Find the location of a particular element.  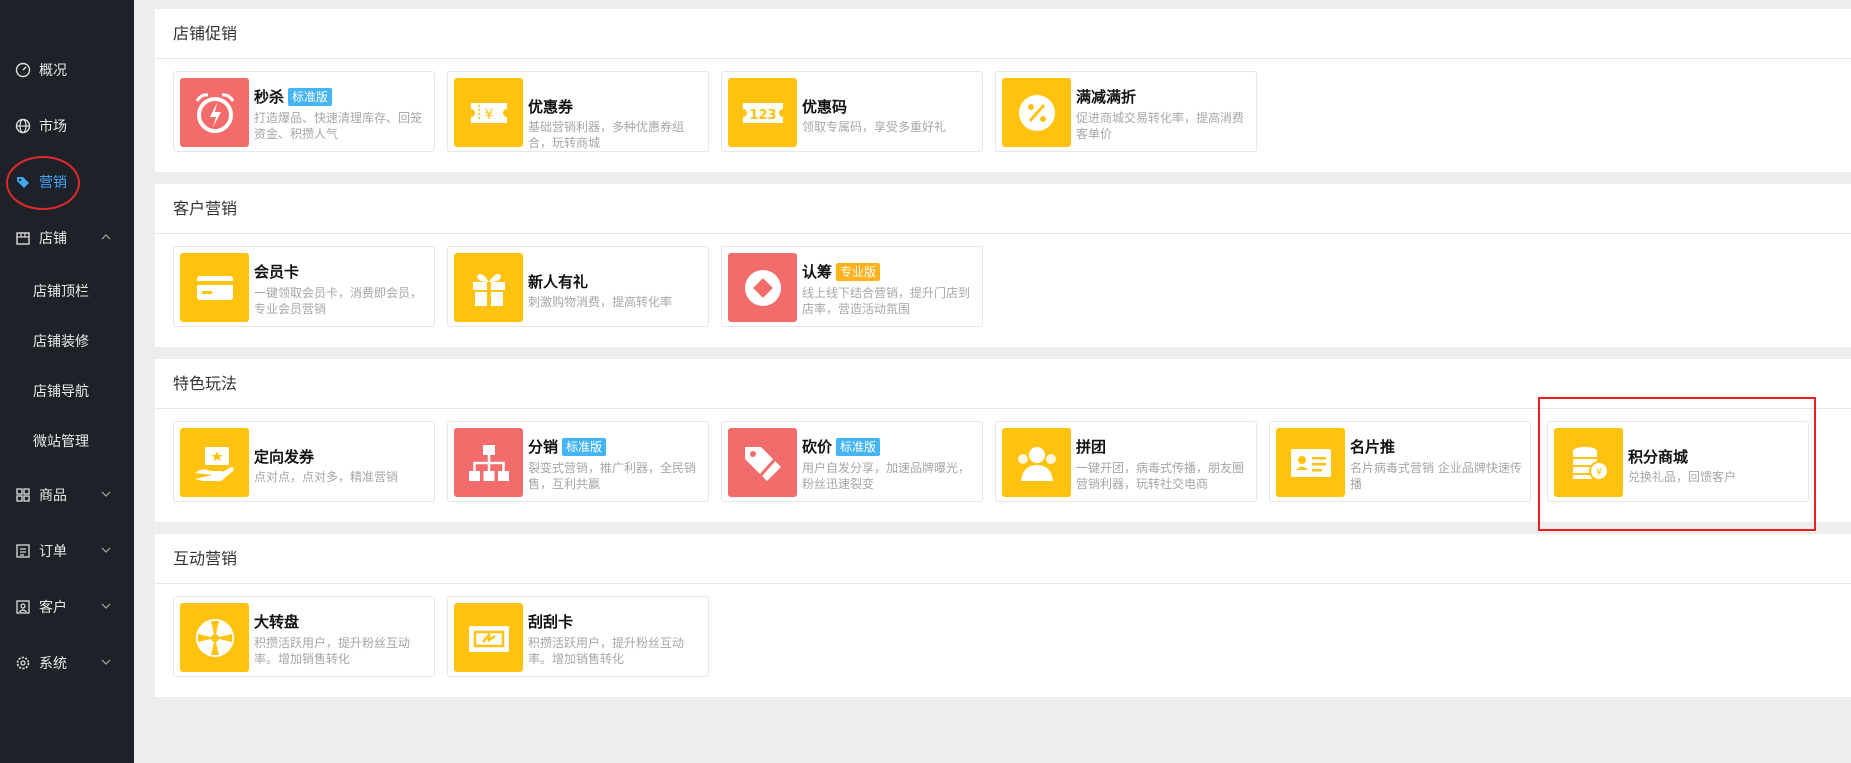

card-title: 认筹 专业版 is located at coordinates (841, 271).